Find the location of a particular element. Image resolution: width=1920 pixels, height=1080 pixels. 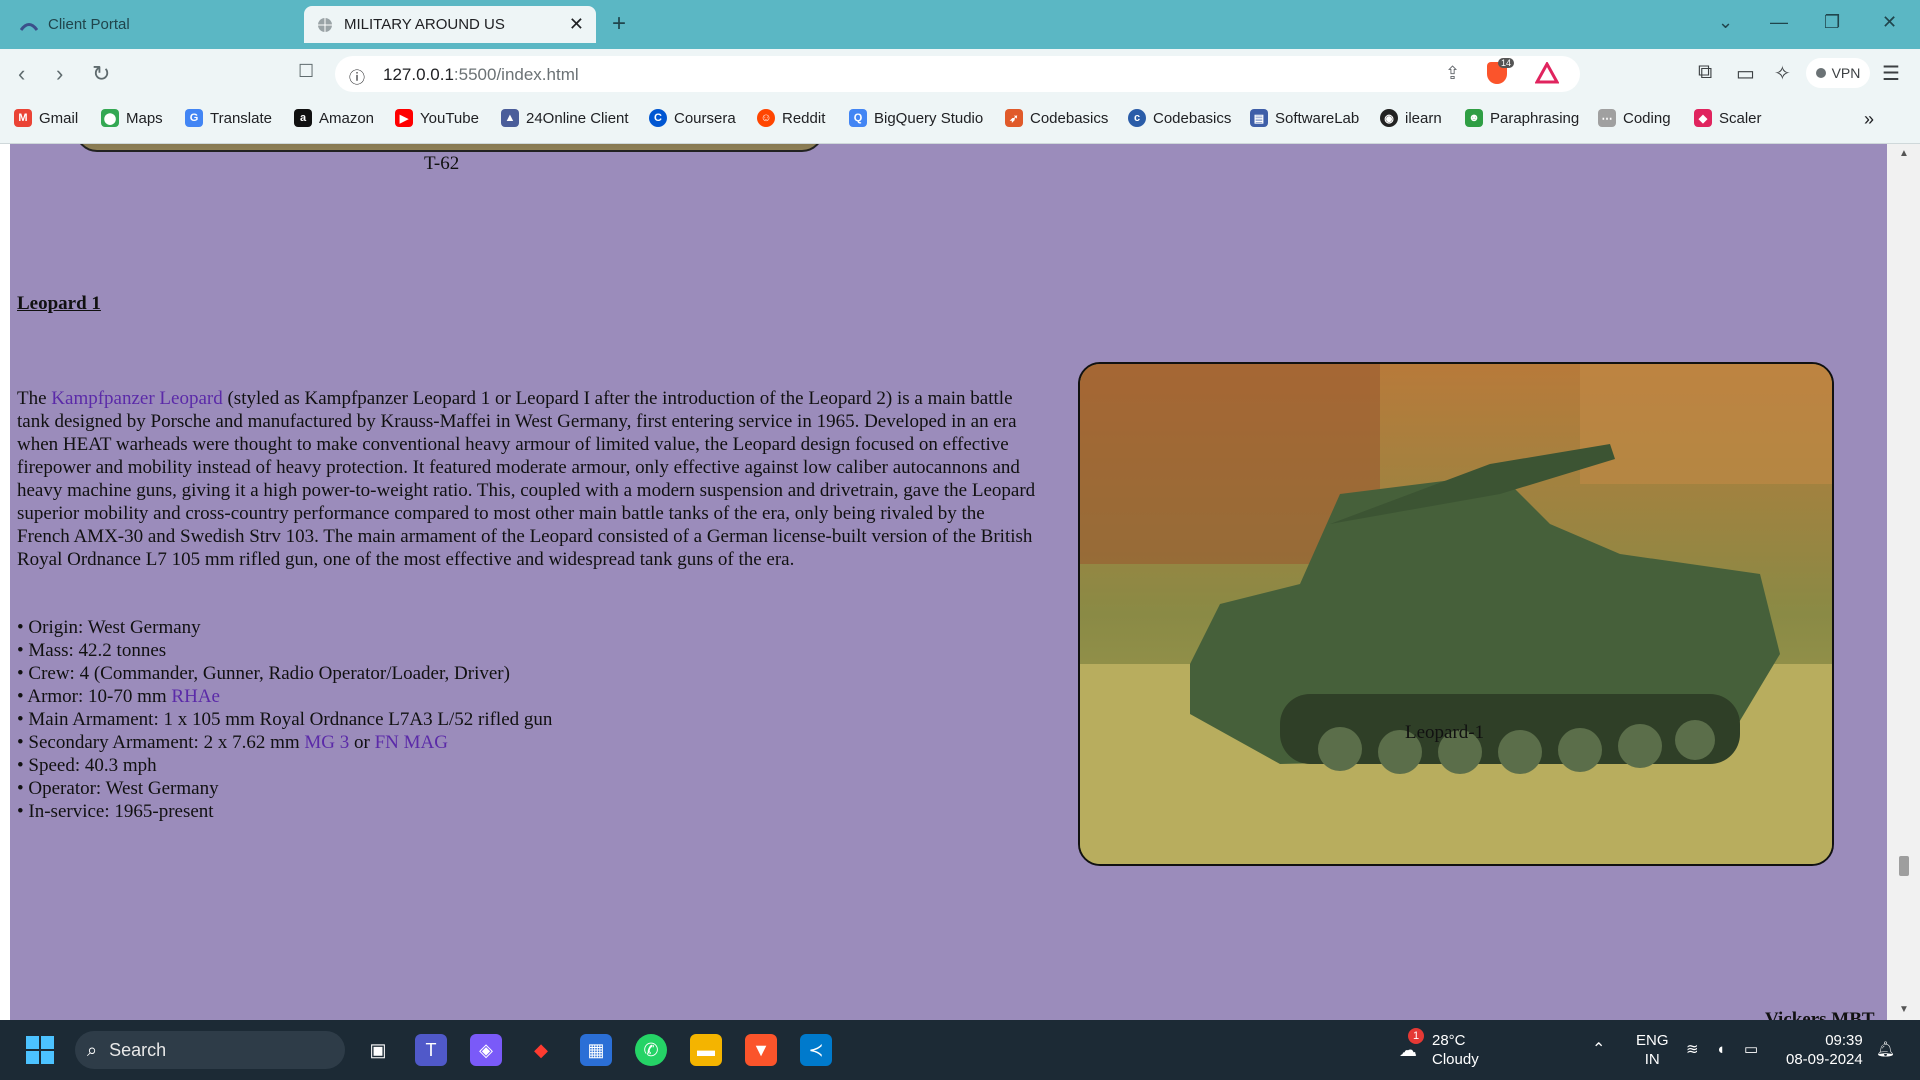

bookmark-bigquery: Q BigQuery Studio is located at coordinates (916, 118).